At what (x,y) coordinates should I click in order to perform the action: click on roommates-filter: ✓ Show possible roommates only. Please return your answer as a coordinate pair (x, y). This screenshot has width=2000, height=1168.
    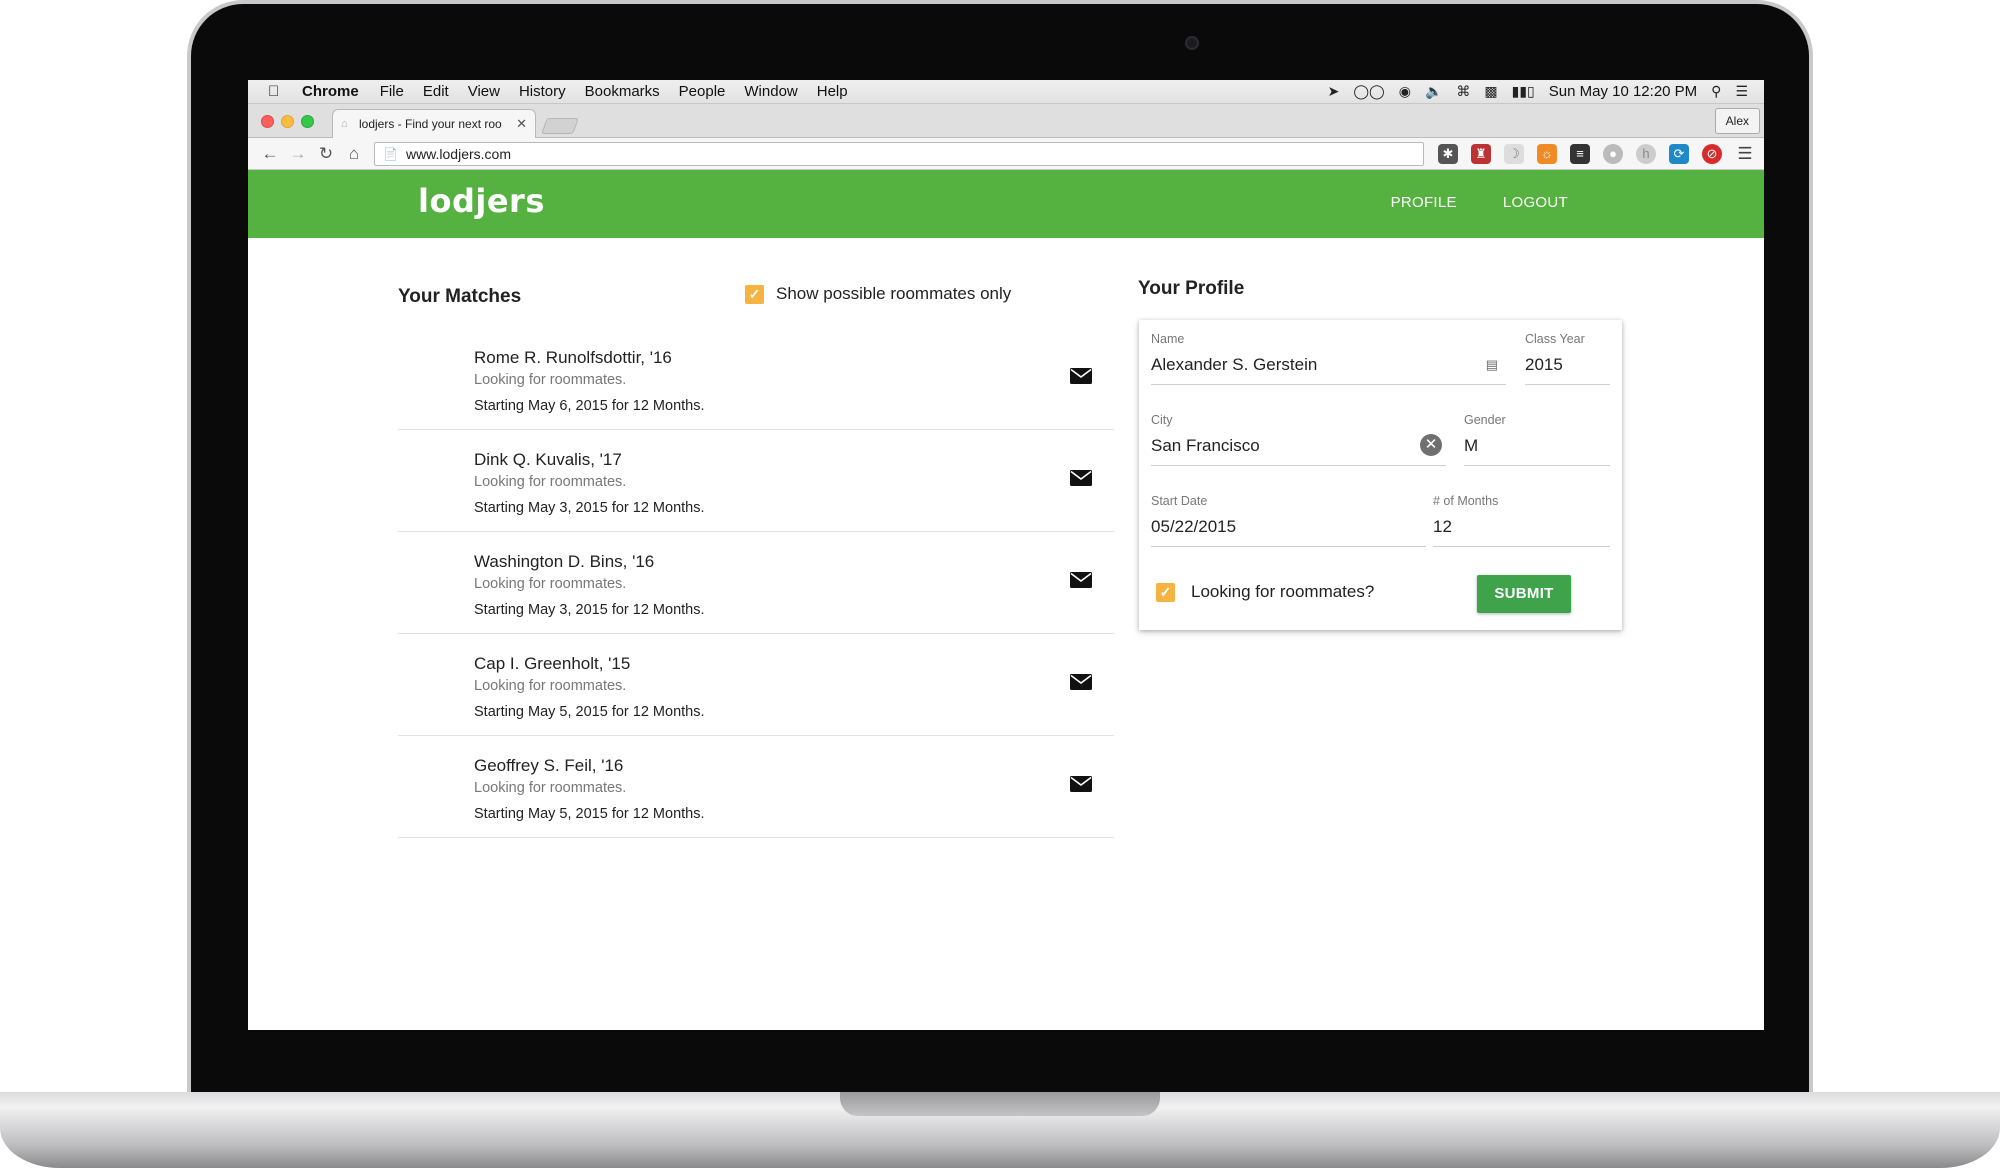
    Looking at the image, I should click on (878, 294).